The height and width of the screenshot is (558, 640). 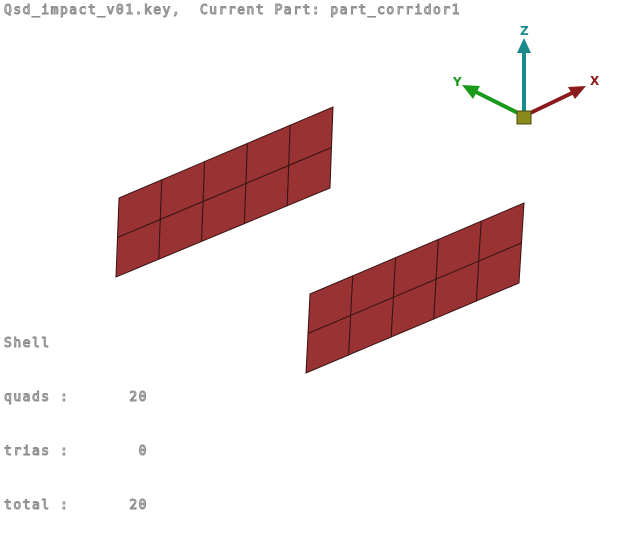 I want to click on y-axis-label: Y, so click(x=457, y=82).